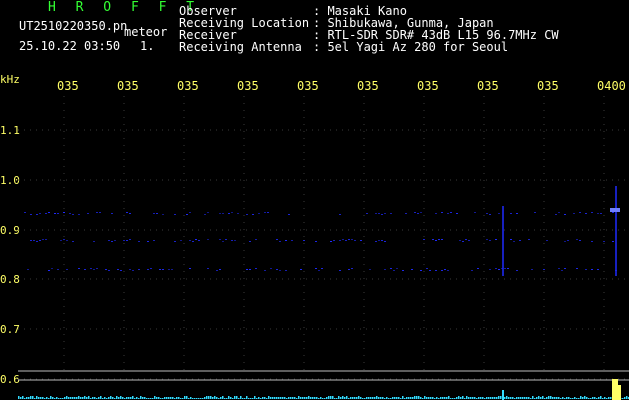  What do you see at coordinates (240, 47) in the screenshot?
I see `antenna-label: Receiving Antenna` at bounding box center [240, 47].